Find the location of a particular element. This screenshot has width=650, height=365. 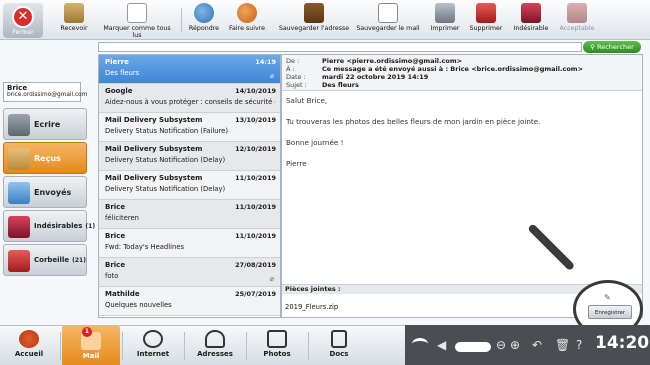

body-line: Pierre is located at coordinates (296, 163).